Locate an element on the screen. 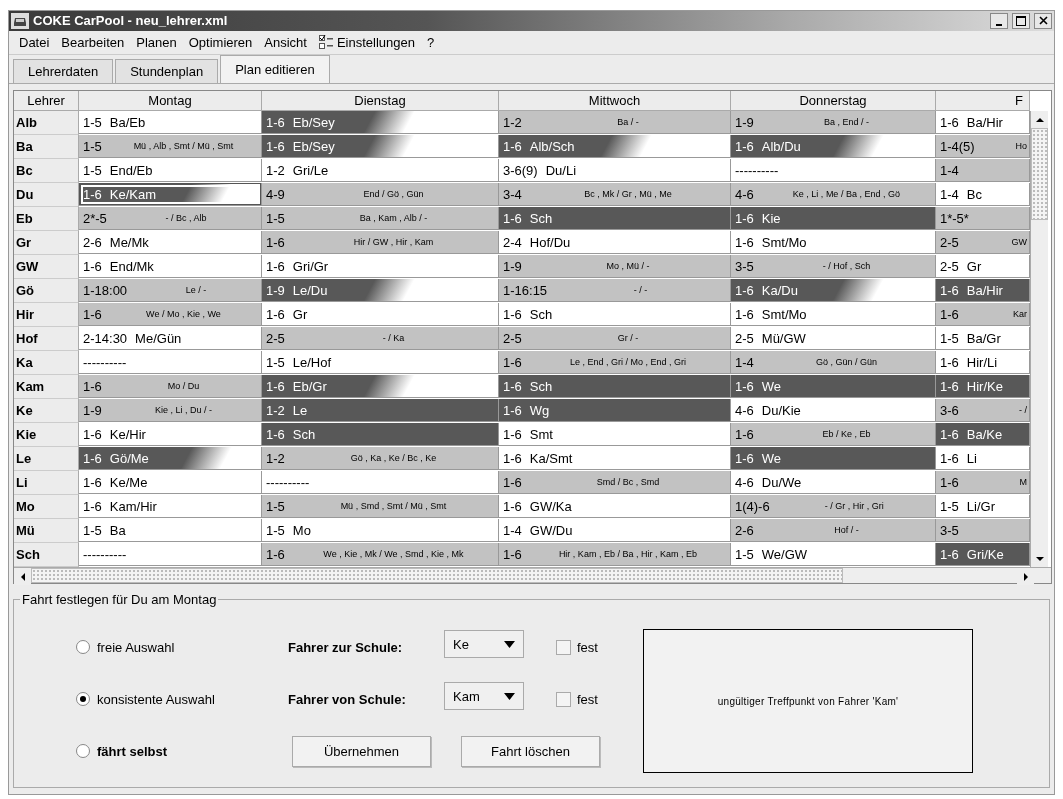 The image size is (1063, 799). menu-item: Einstellungen is located at coordinates (366, 42).